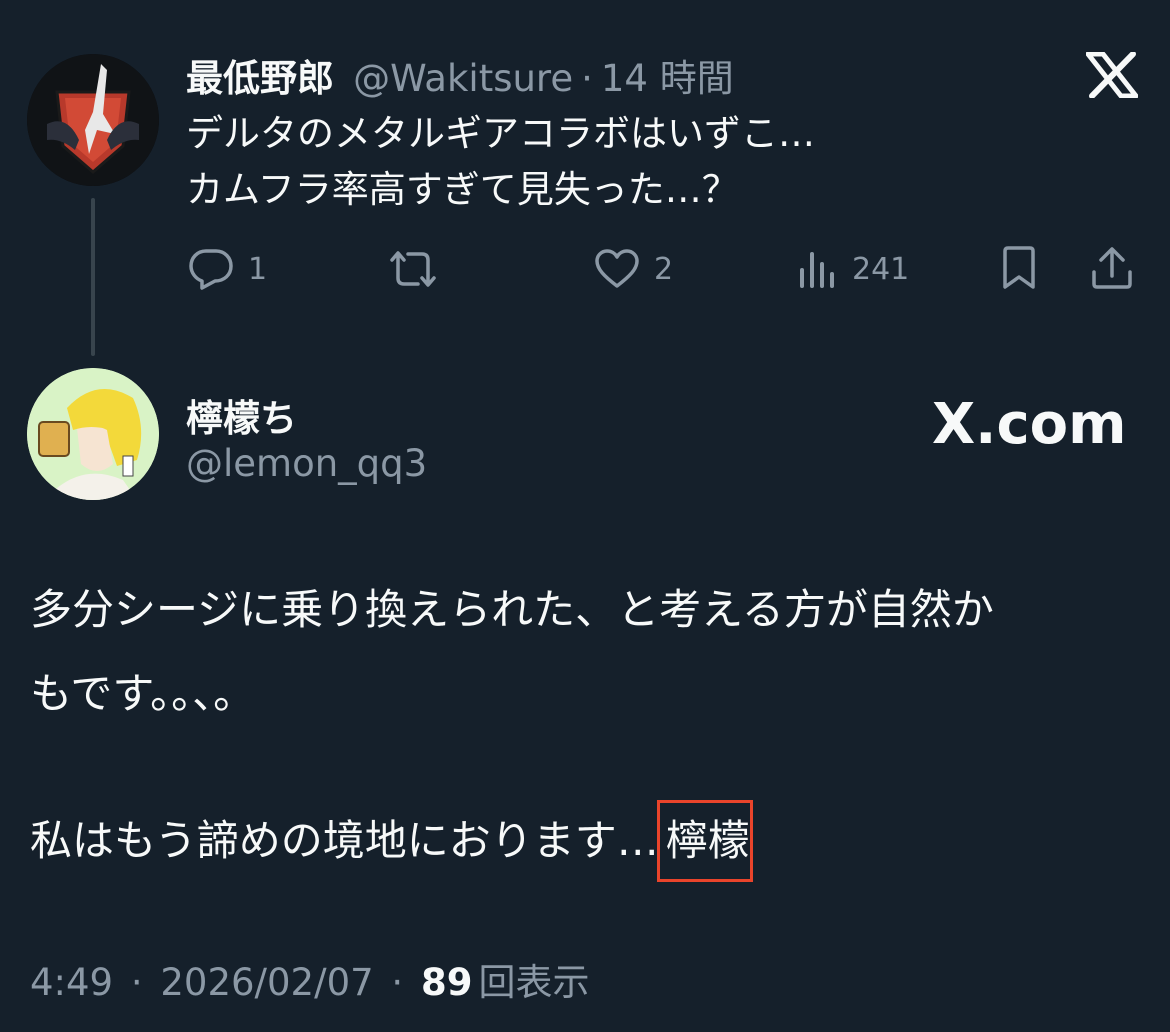  I want to click on reply-avatar, so click(93, 434).